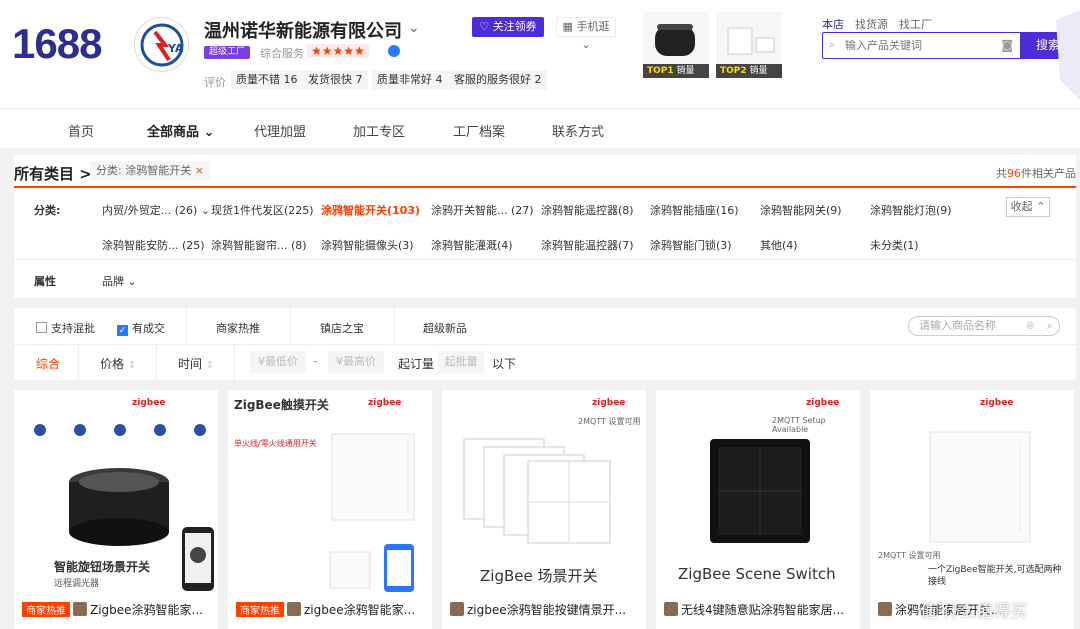  What do you see at coordinates (833, 24) in the screenshot?
I see `search-tab-shop: 本店` at bounding box center [833, 24].